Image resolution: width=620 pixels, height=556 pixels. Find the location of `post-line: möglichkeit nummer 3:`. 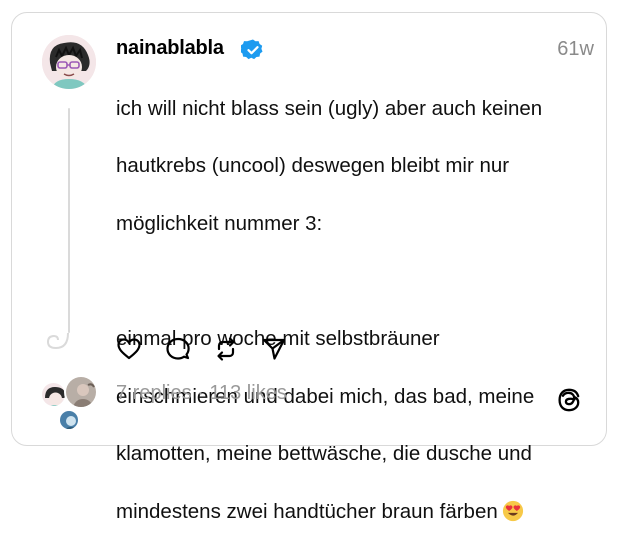

post-line: möglichkeit nummer 3: is located at coordinates (219, 223).